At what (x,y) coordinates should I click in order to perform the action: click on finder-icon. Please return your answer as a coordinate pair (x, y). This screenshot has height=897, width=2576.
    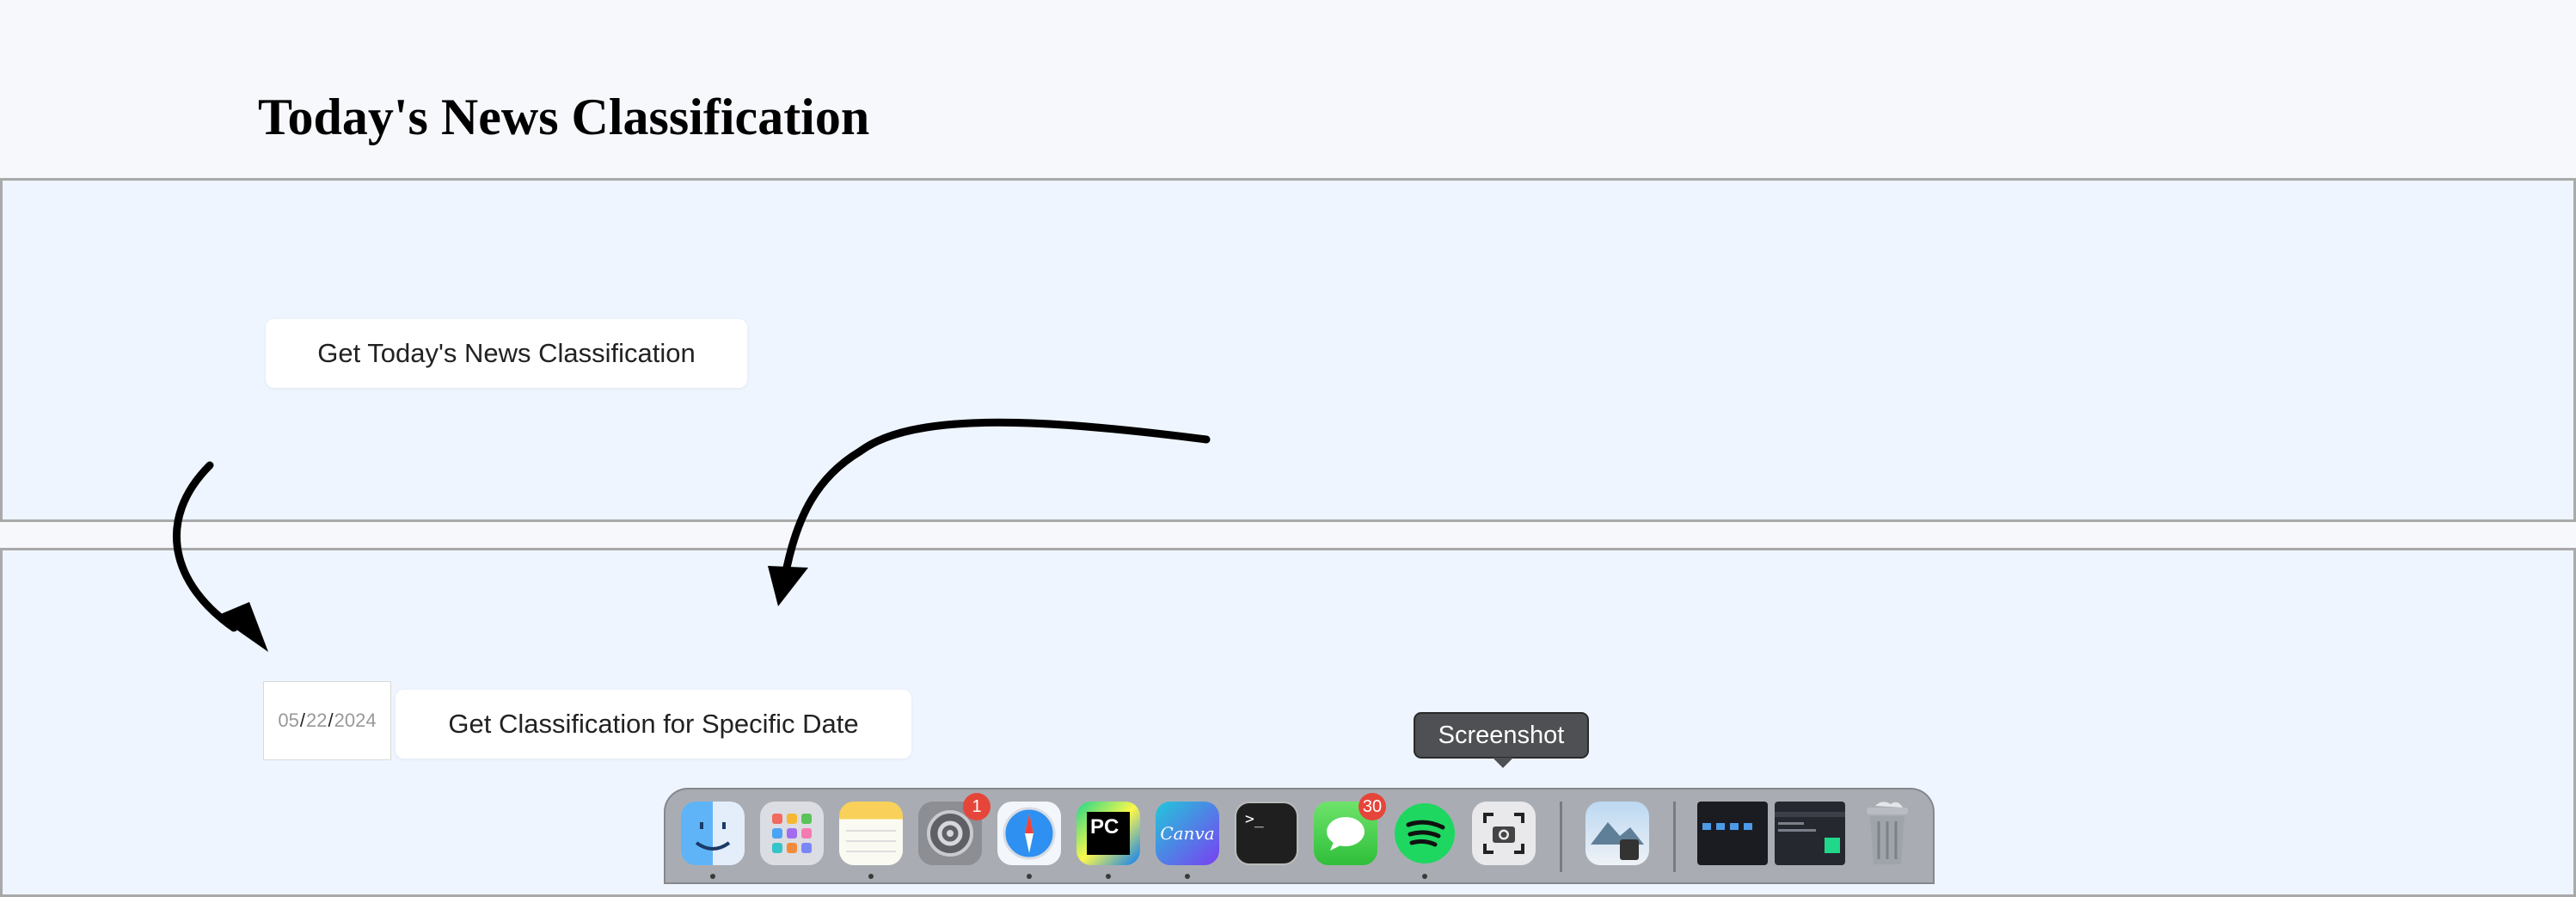
    Looking at the image, I should click on (713, 833).